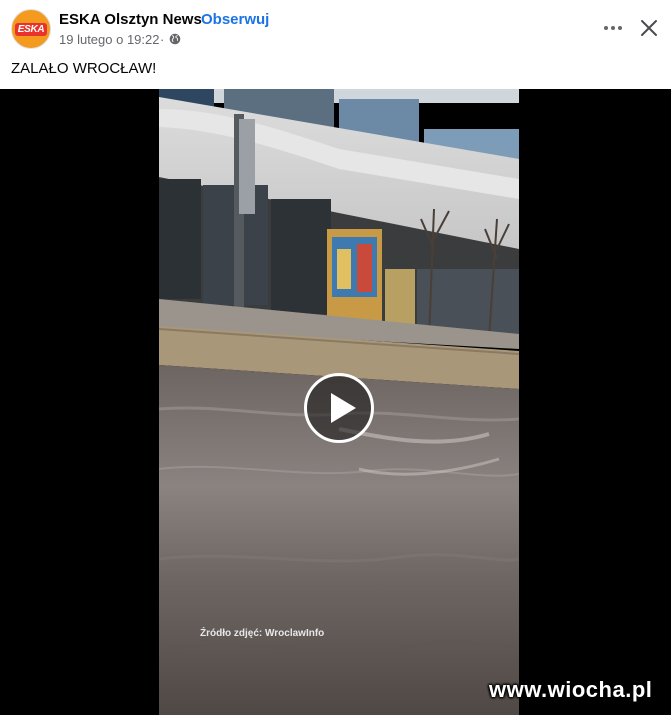 The width and height of the screenshot is (671, 715). I want to click on site-watermark: www.wiocha.pl, so click(571, 689).